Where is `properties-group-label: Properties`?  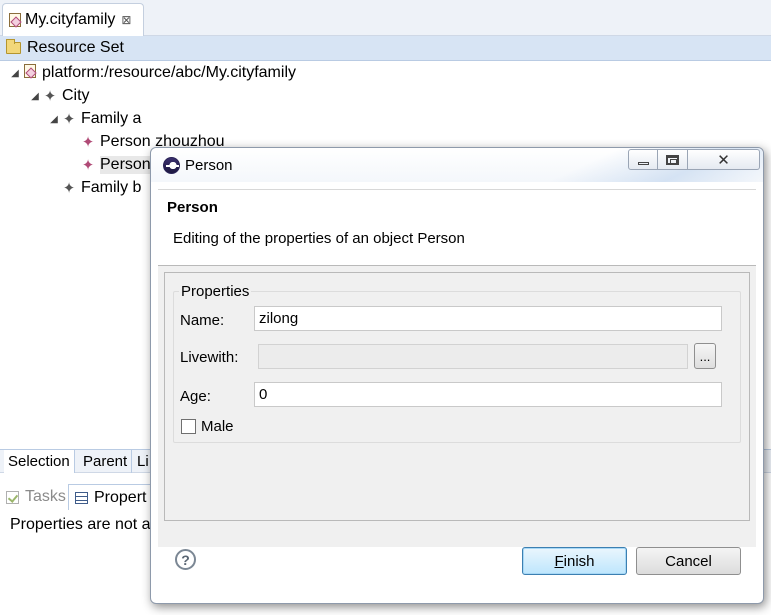
properties-group-label: Properties is located at coordinates (215, 291).